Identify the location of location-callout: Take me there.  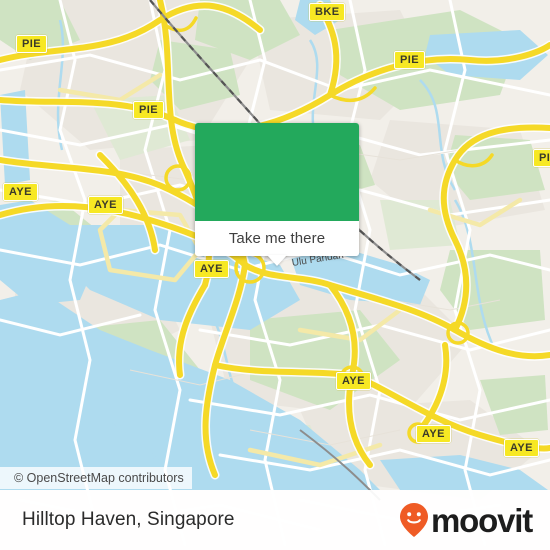
(277, 194).